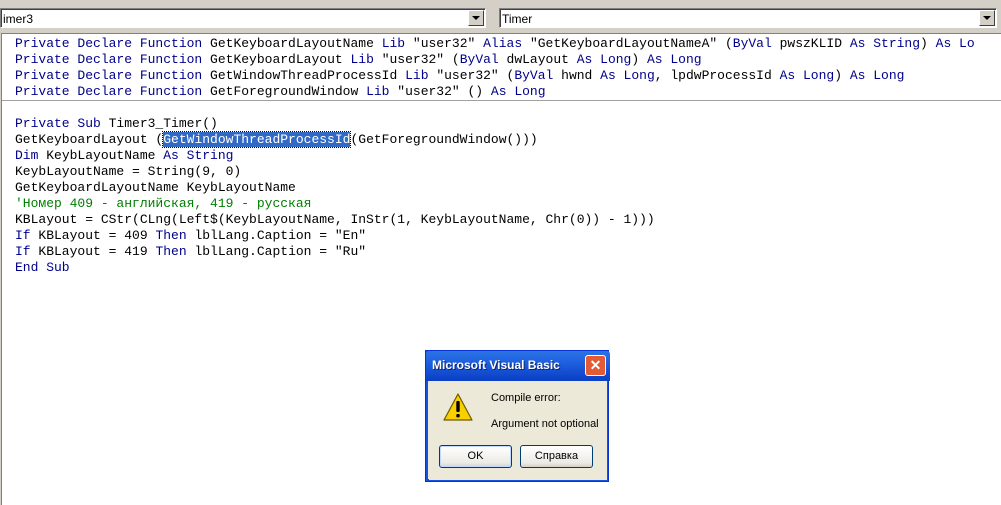  I want to click on code-comment: 'Номер 409 - английская, 419 - русская, so click(163, 203).